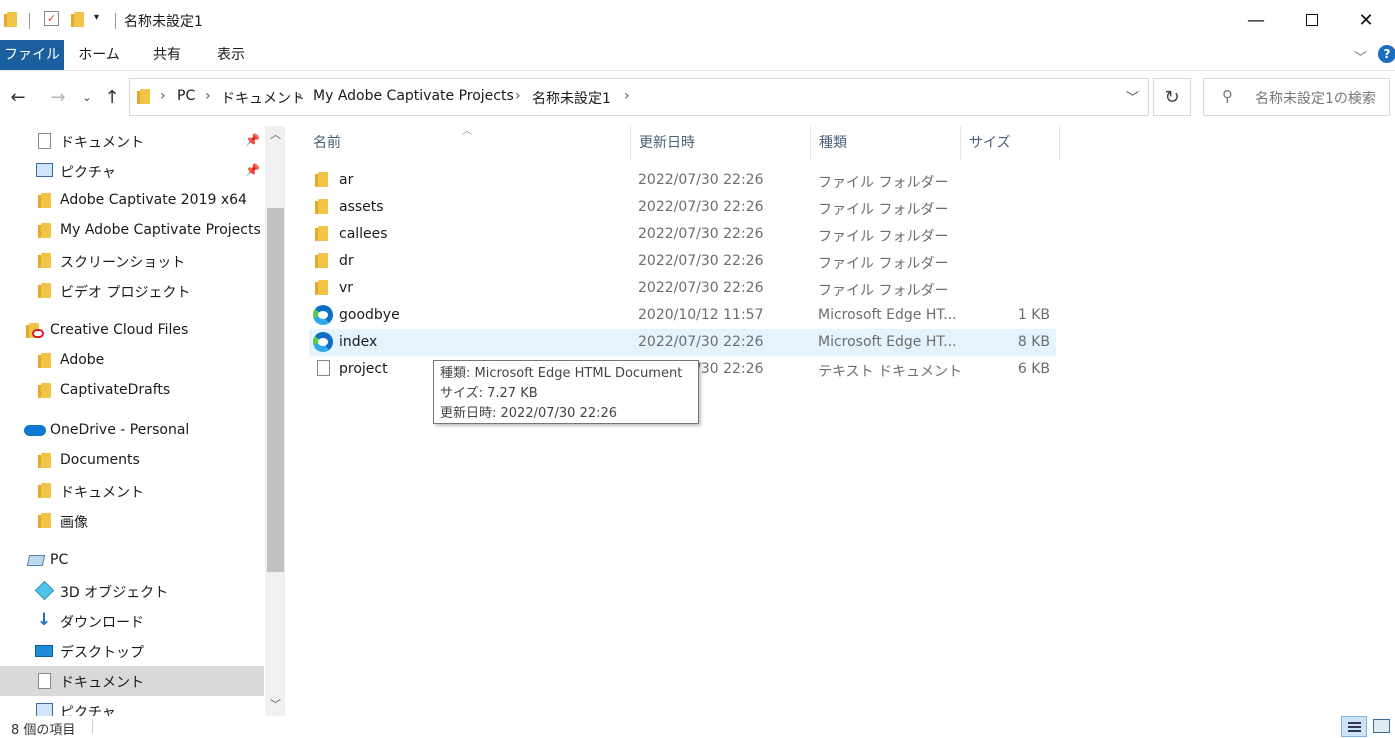 This screenshot has width=1395, height=738. Describe the element at coordinates (132, 461) in the screenshot. I see `nav-item-onedrive-documents: Documents` at that location.